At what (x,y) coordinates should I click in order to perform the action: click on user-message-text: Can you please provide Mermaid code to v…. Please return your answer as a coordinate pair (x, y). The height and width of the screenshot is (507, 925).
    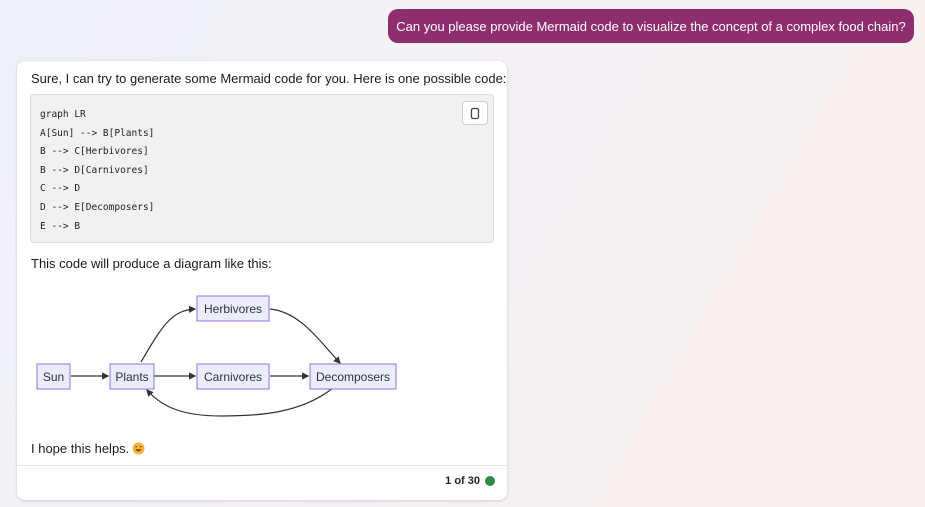
    Looking at the image, I should click on (651, 26).